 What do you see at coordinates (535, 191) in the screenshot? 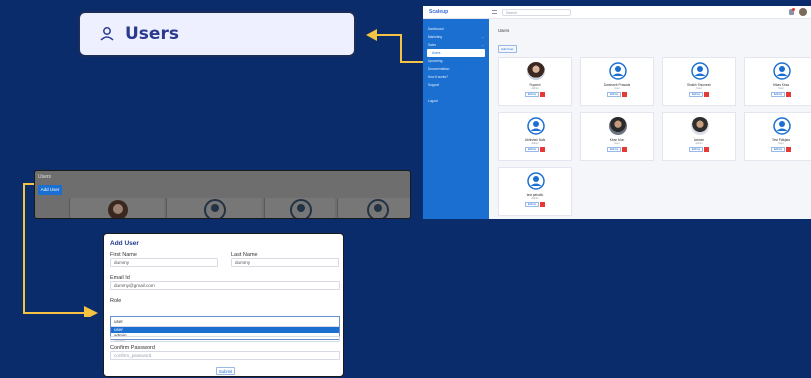
I see `user-card: test pahalto Admin Edit/Ap` at bounding box center [535, 191].